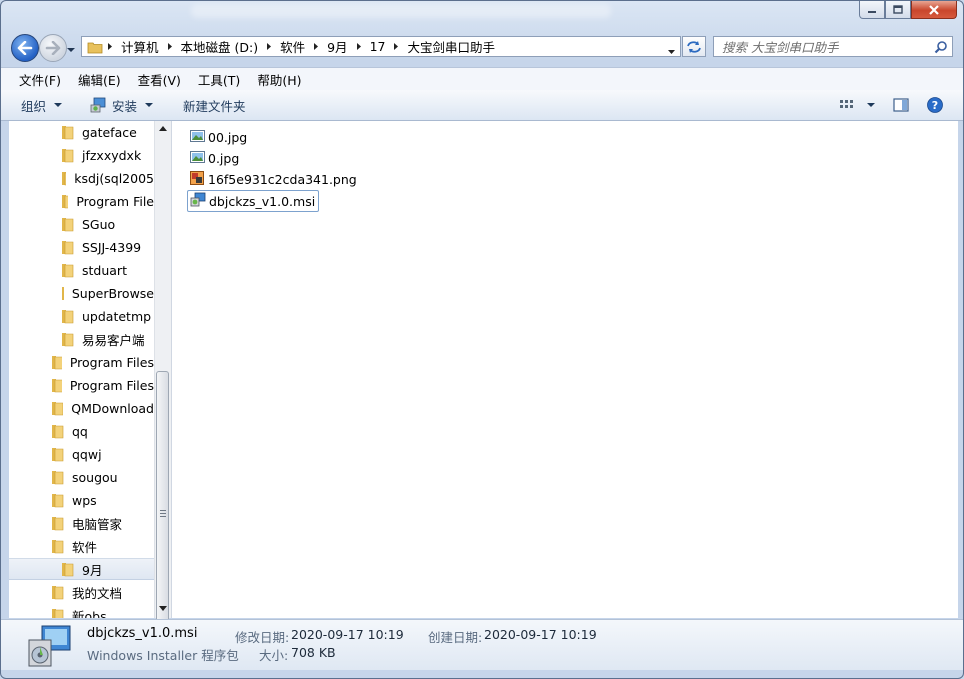 This screenshot has width=964, height=679. What do you see at coordinates (934, 10) in the screenshot?
I see `close-button` at bounding box center [934, 10].